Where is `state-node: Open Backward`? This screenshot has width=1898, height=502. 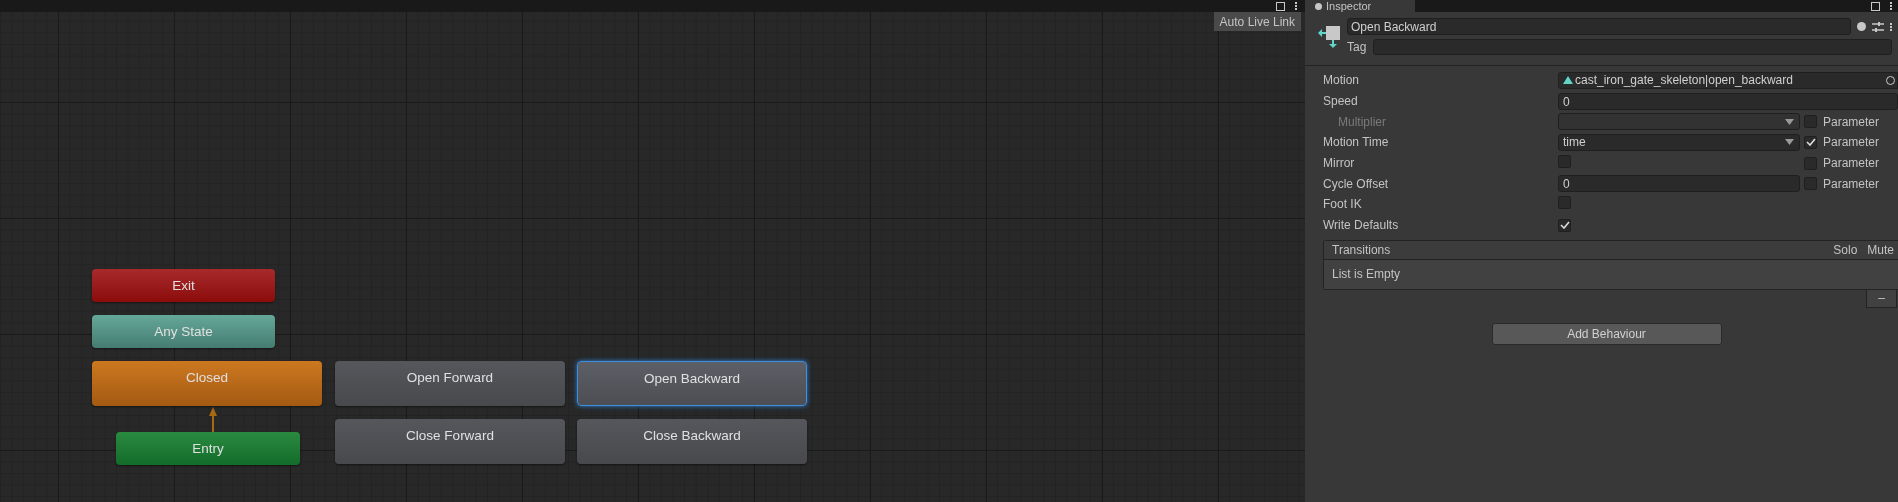
state-node: Open Backward is located at coordinates (692, 383).